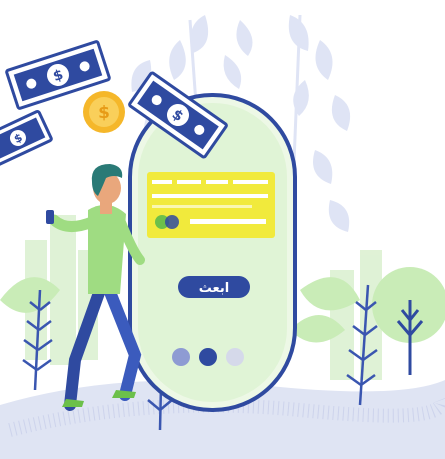 The height and width of the screenshot is (459, 445). I want to click on send-button: ابعث, so click(214, 287).